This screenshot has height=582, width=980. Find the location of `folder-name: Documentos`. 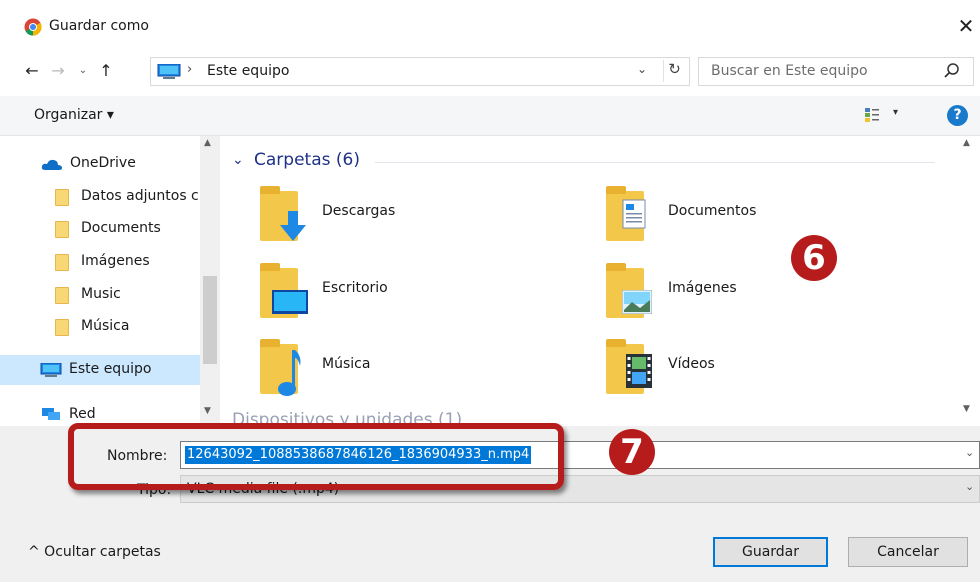

folder-name: Documentos is located at coordinates (712, 211).